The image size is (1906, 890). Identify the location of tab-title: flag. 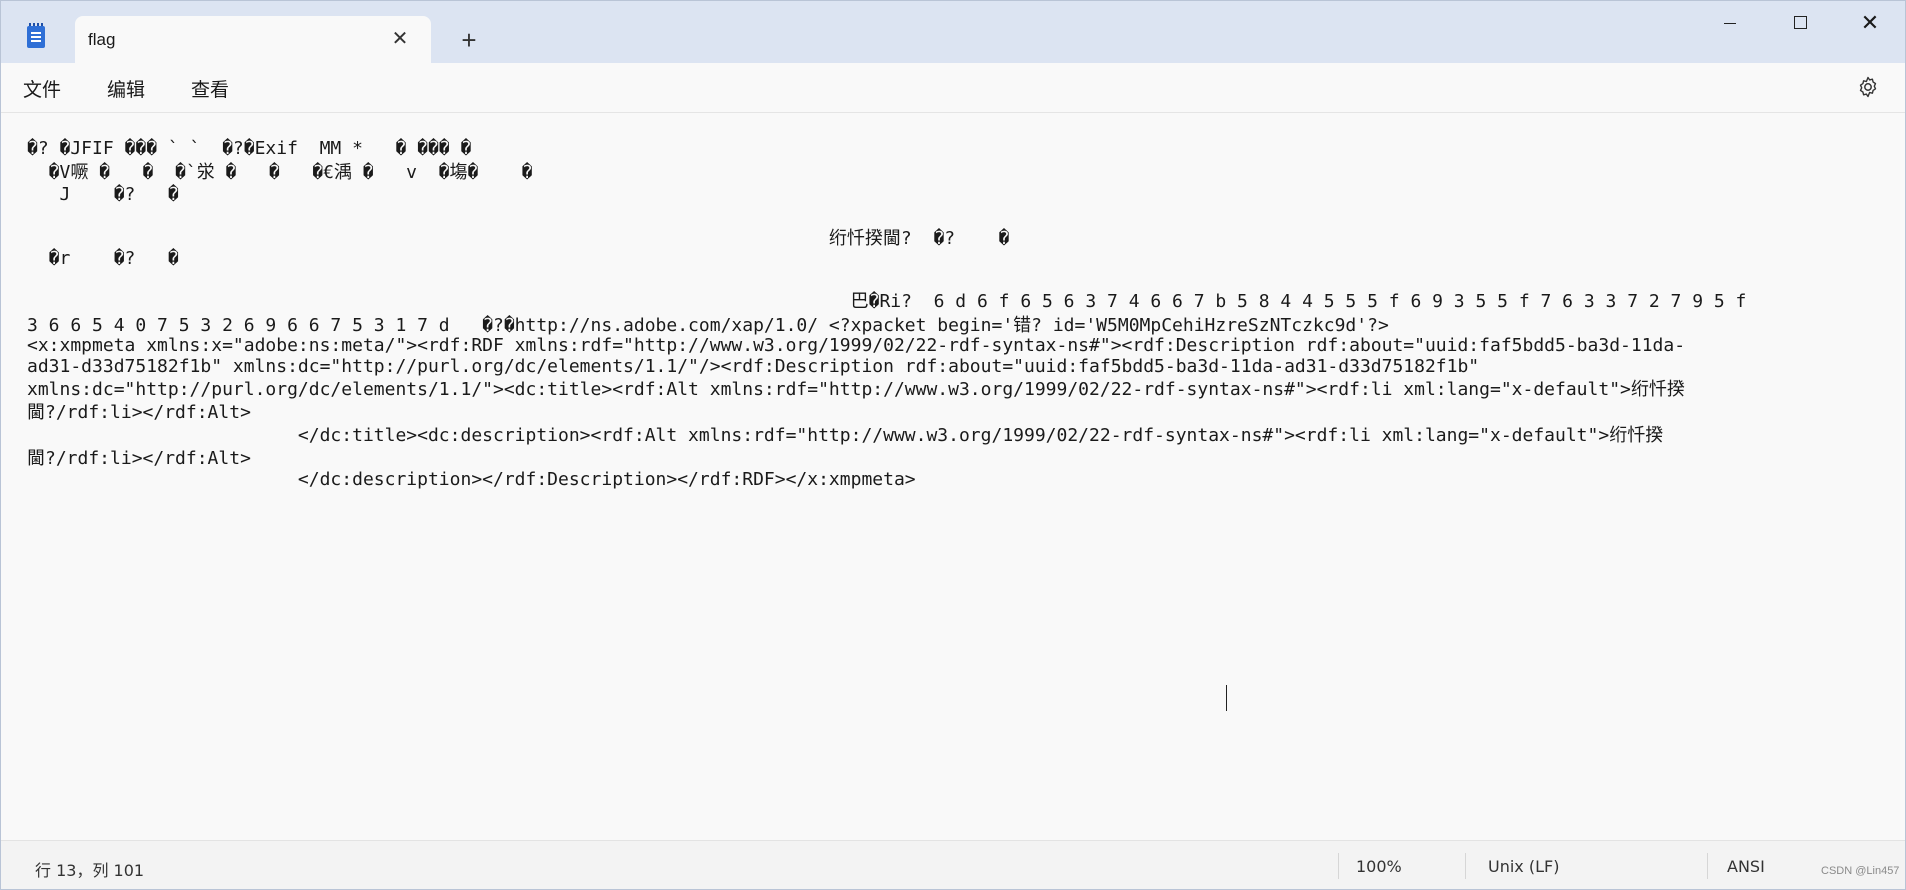
(102, 39).